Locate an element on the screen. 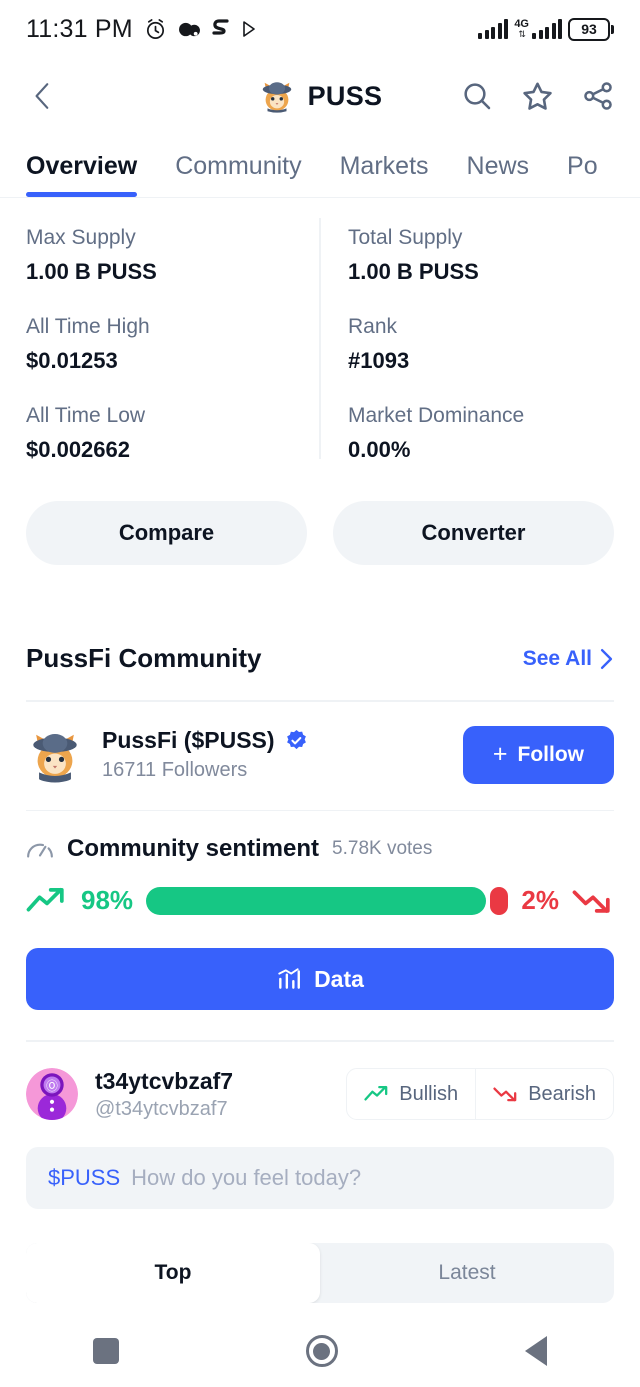 This screenshot has width=640, height=1387. converter-button: Converter is located at coordinates (473, 533).